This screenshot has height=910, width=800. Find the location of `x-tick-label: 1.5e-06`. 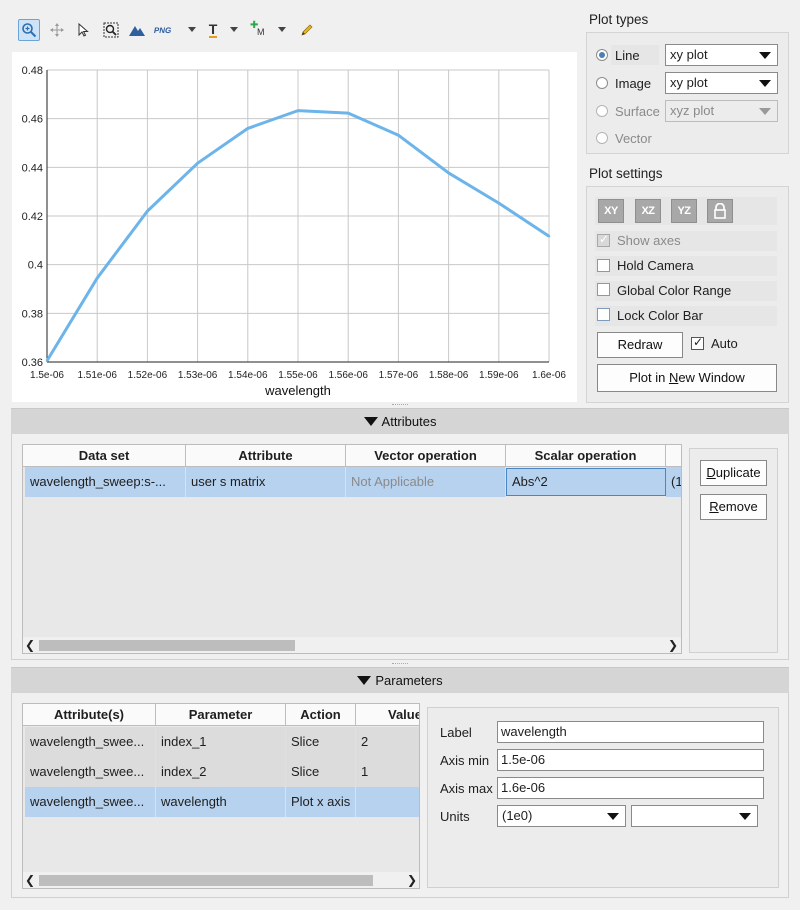

x-tick-label: 1.5e-06 is located at coordinates (47, 375).